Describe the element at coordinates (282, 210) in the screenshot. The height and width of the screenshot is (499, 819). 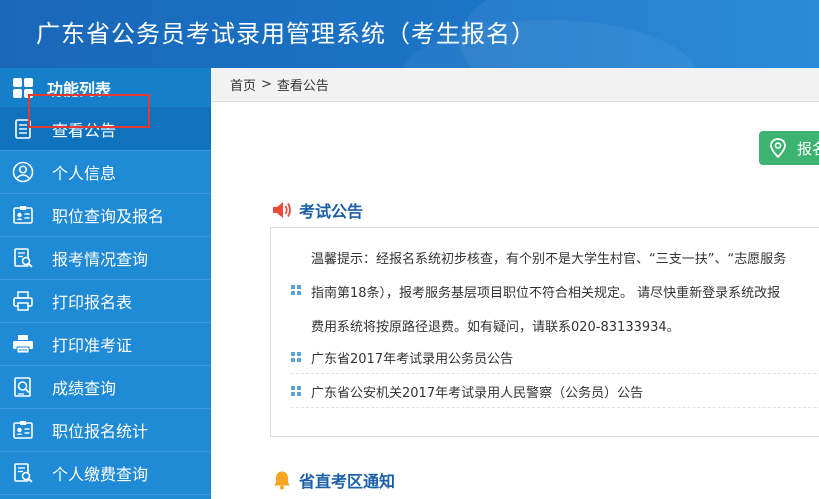
I see `speaker-icon` at that location.